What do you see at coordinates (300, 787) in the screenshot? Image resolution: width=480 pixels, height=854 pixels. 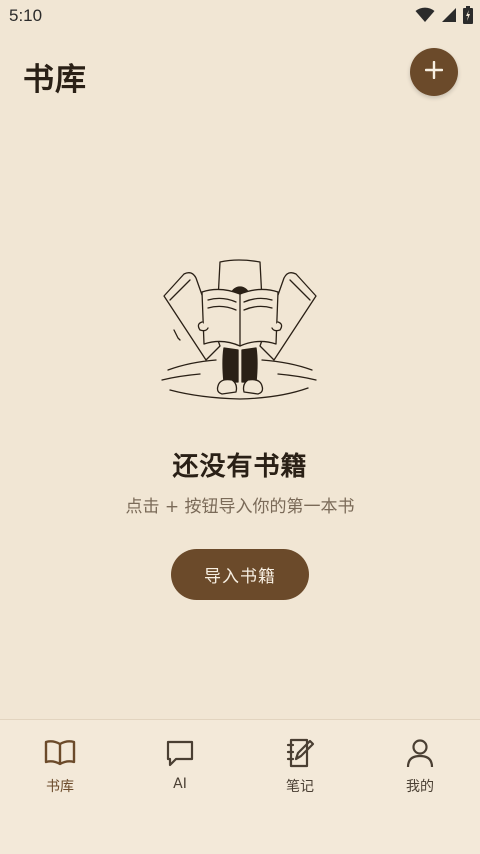 I see `nav-label-notes: 笔记` at bounding box center [300, 787].